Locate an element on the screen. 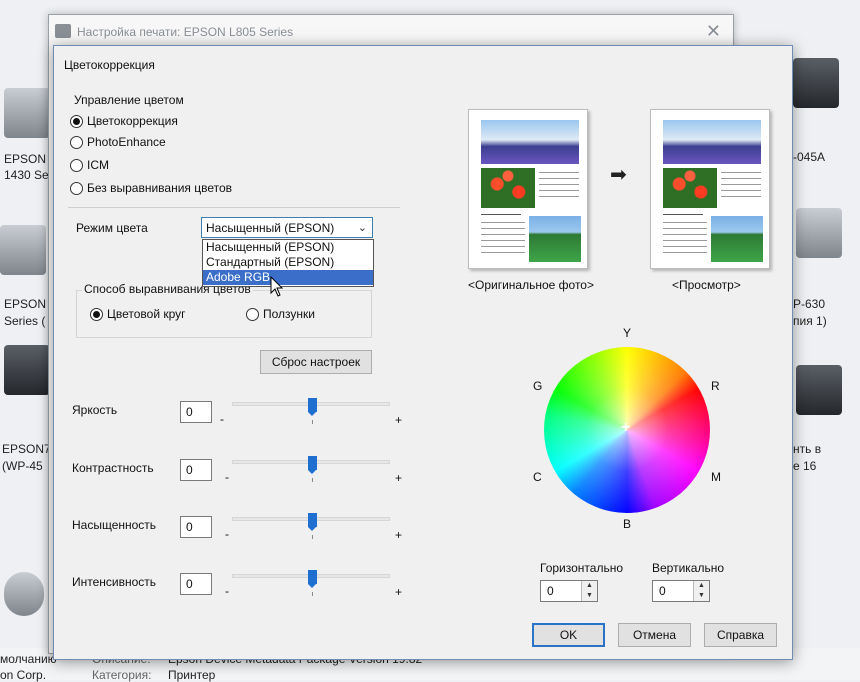  slider-label: Яркость is located at coordinates (95, 410).